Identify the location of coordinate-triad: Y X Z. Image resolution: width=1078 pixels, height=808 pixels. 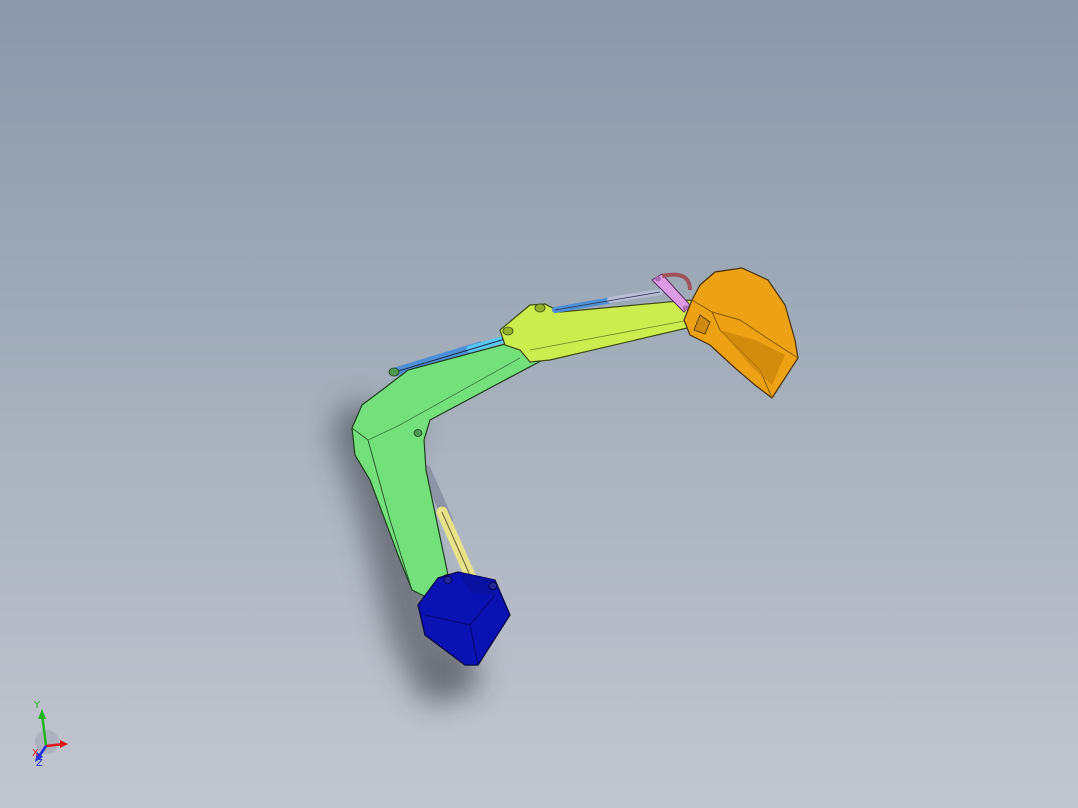
(50, 734).